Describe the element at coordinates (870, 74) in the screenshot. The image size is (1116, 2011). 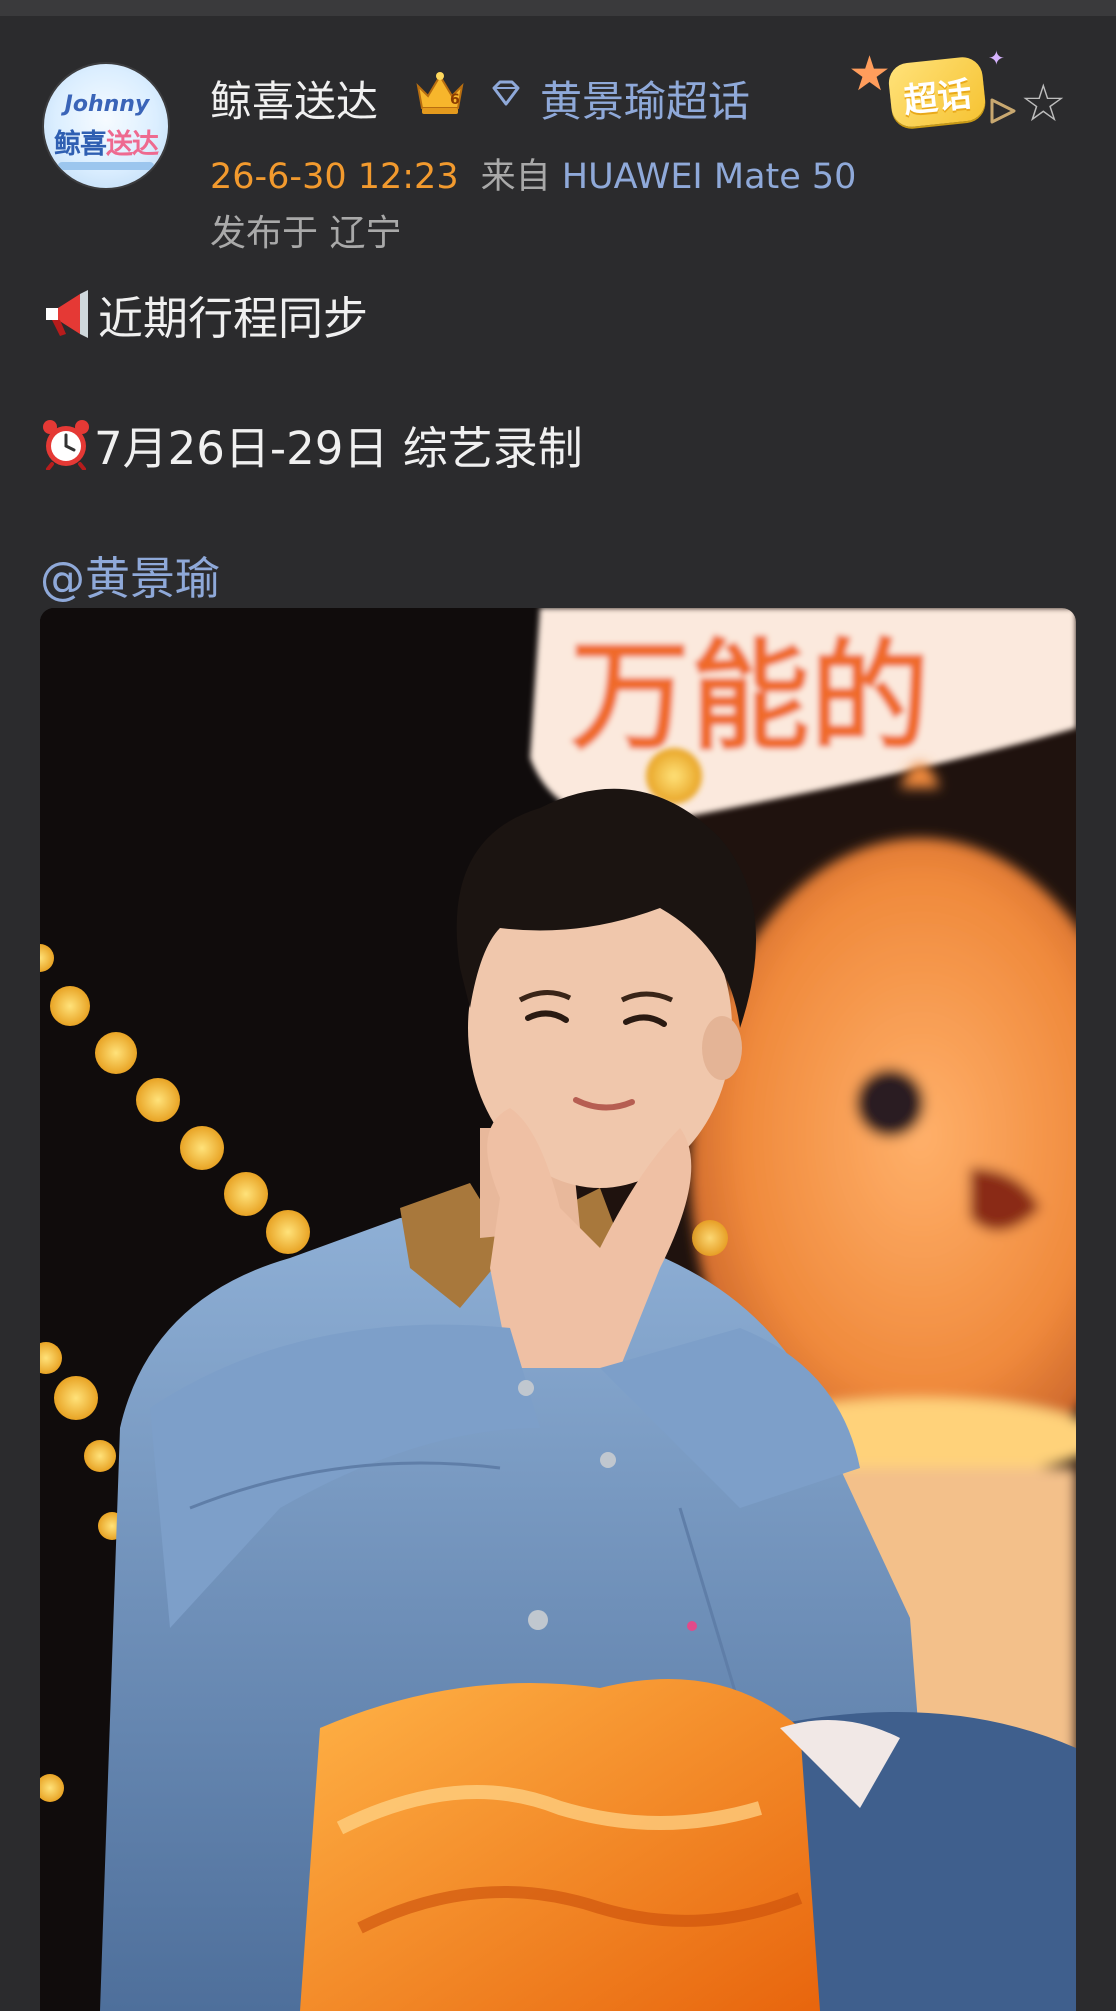
I see `star-sparkle-icon: ★` at that location.